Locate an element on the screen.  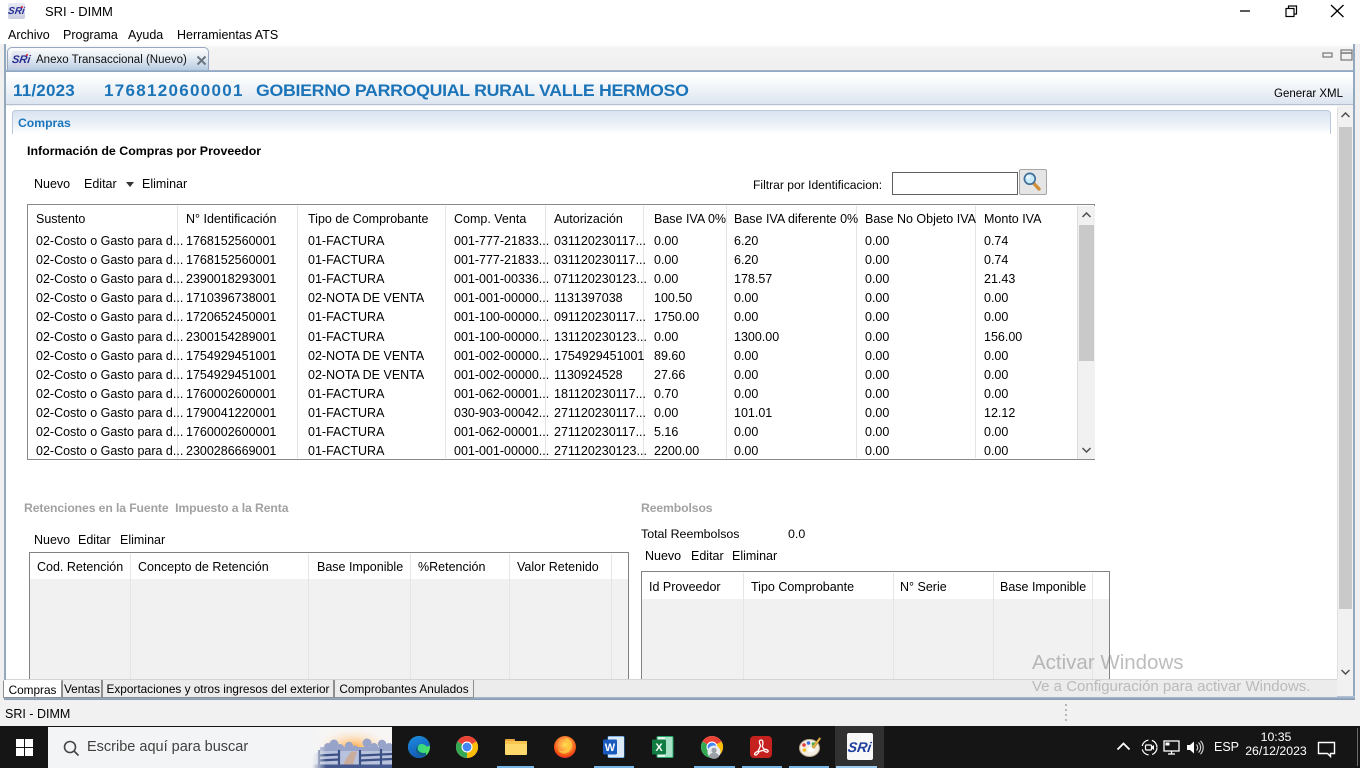
svg-text: W is located at coordinates (610, 748).